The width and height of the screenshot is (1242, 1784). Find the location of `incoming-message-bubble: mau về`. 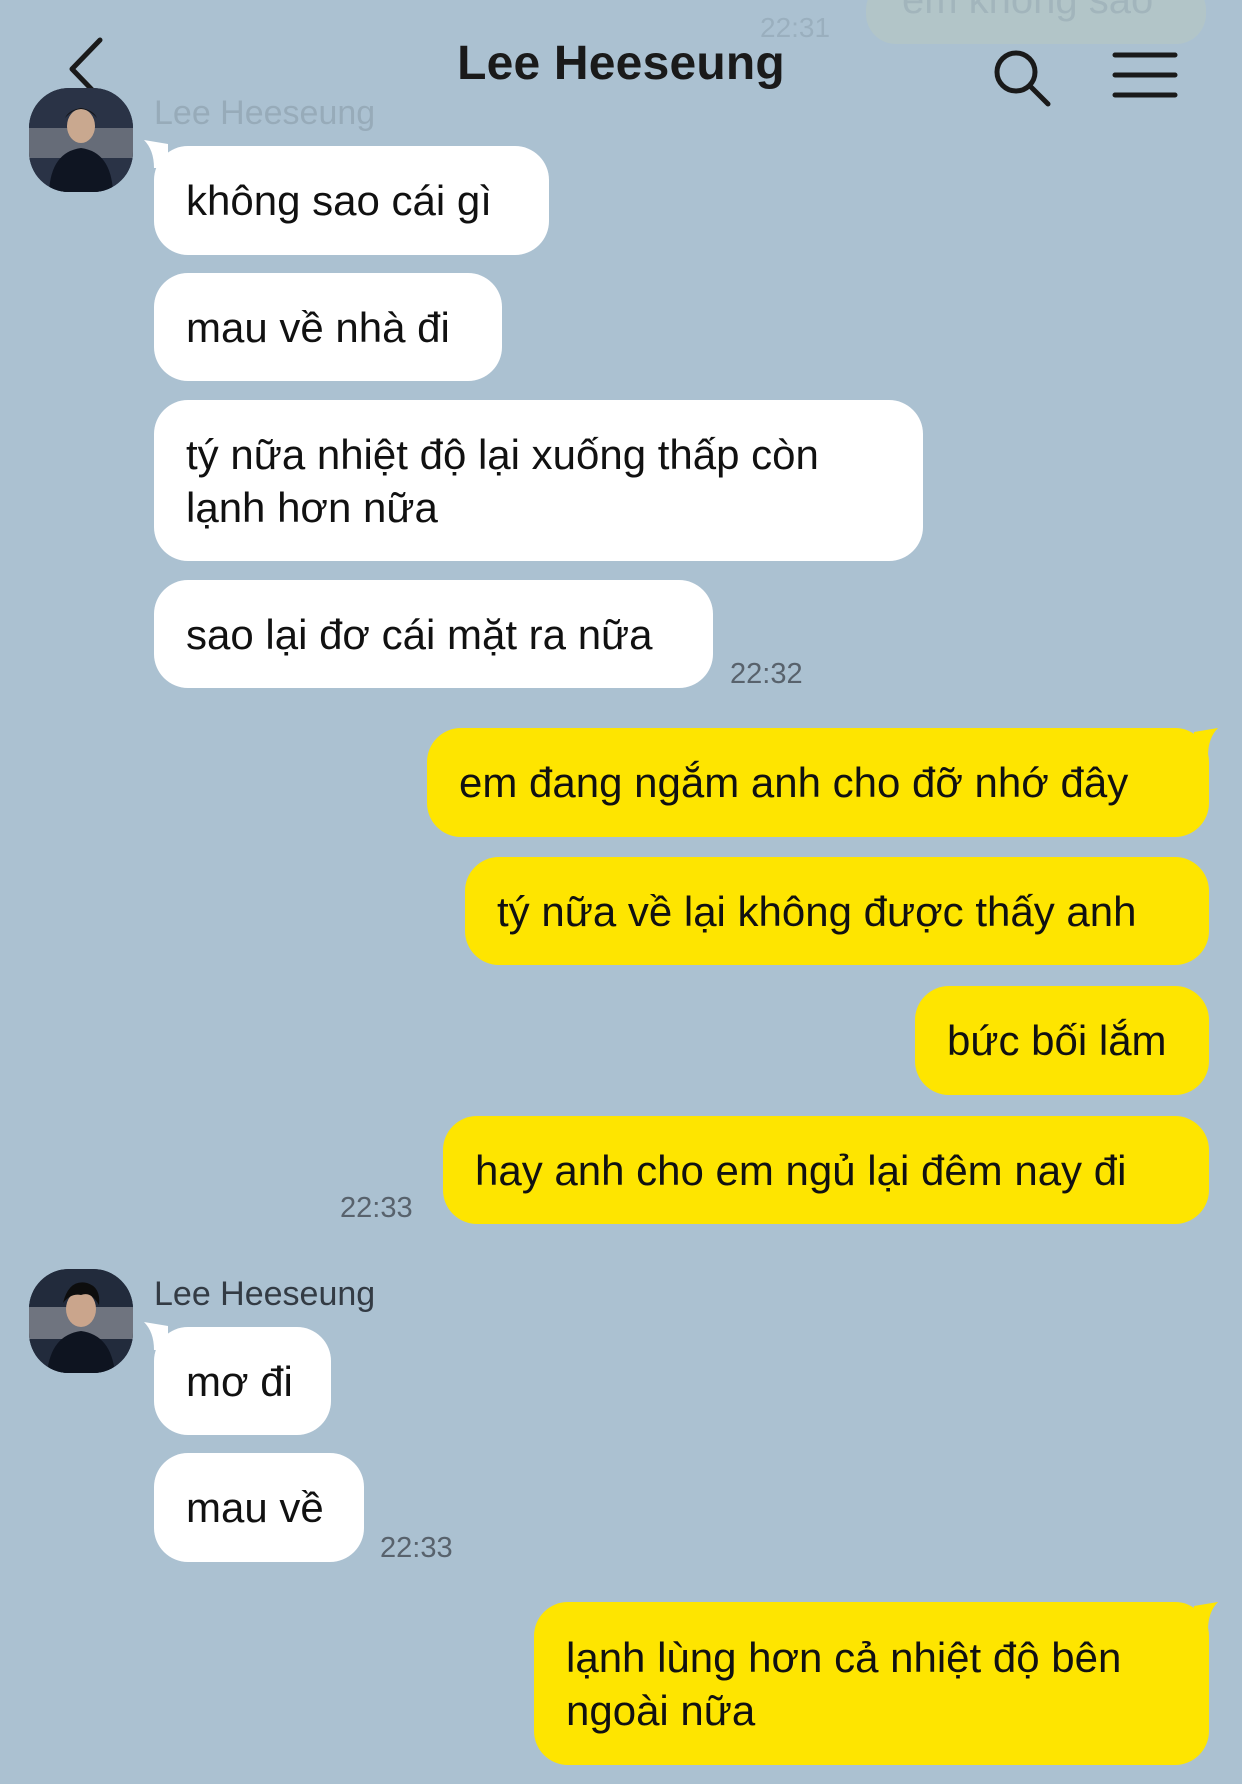

incoming-message-bubble: mau về is located at coordinates (259, 1507).